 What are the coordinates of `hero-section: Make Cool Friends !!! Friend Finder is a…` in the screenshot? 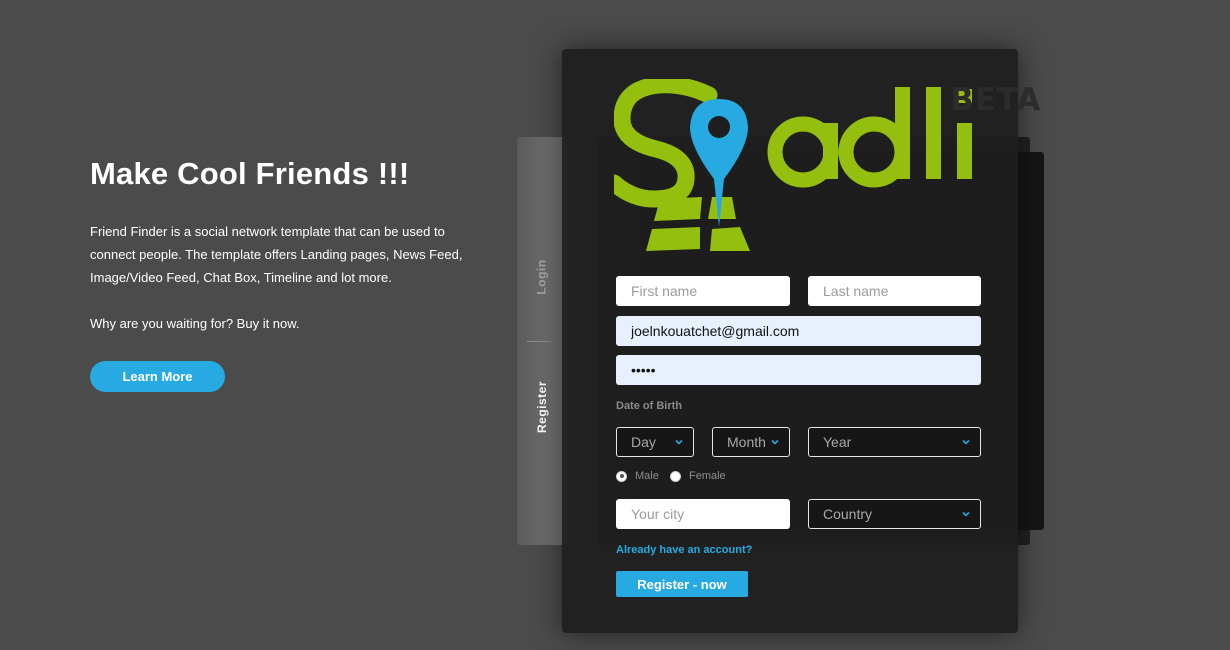 It's located at (280, 273).